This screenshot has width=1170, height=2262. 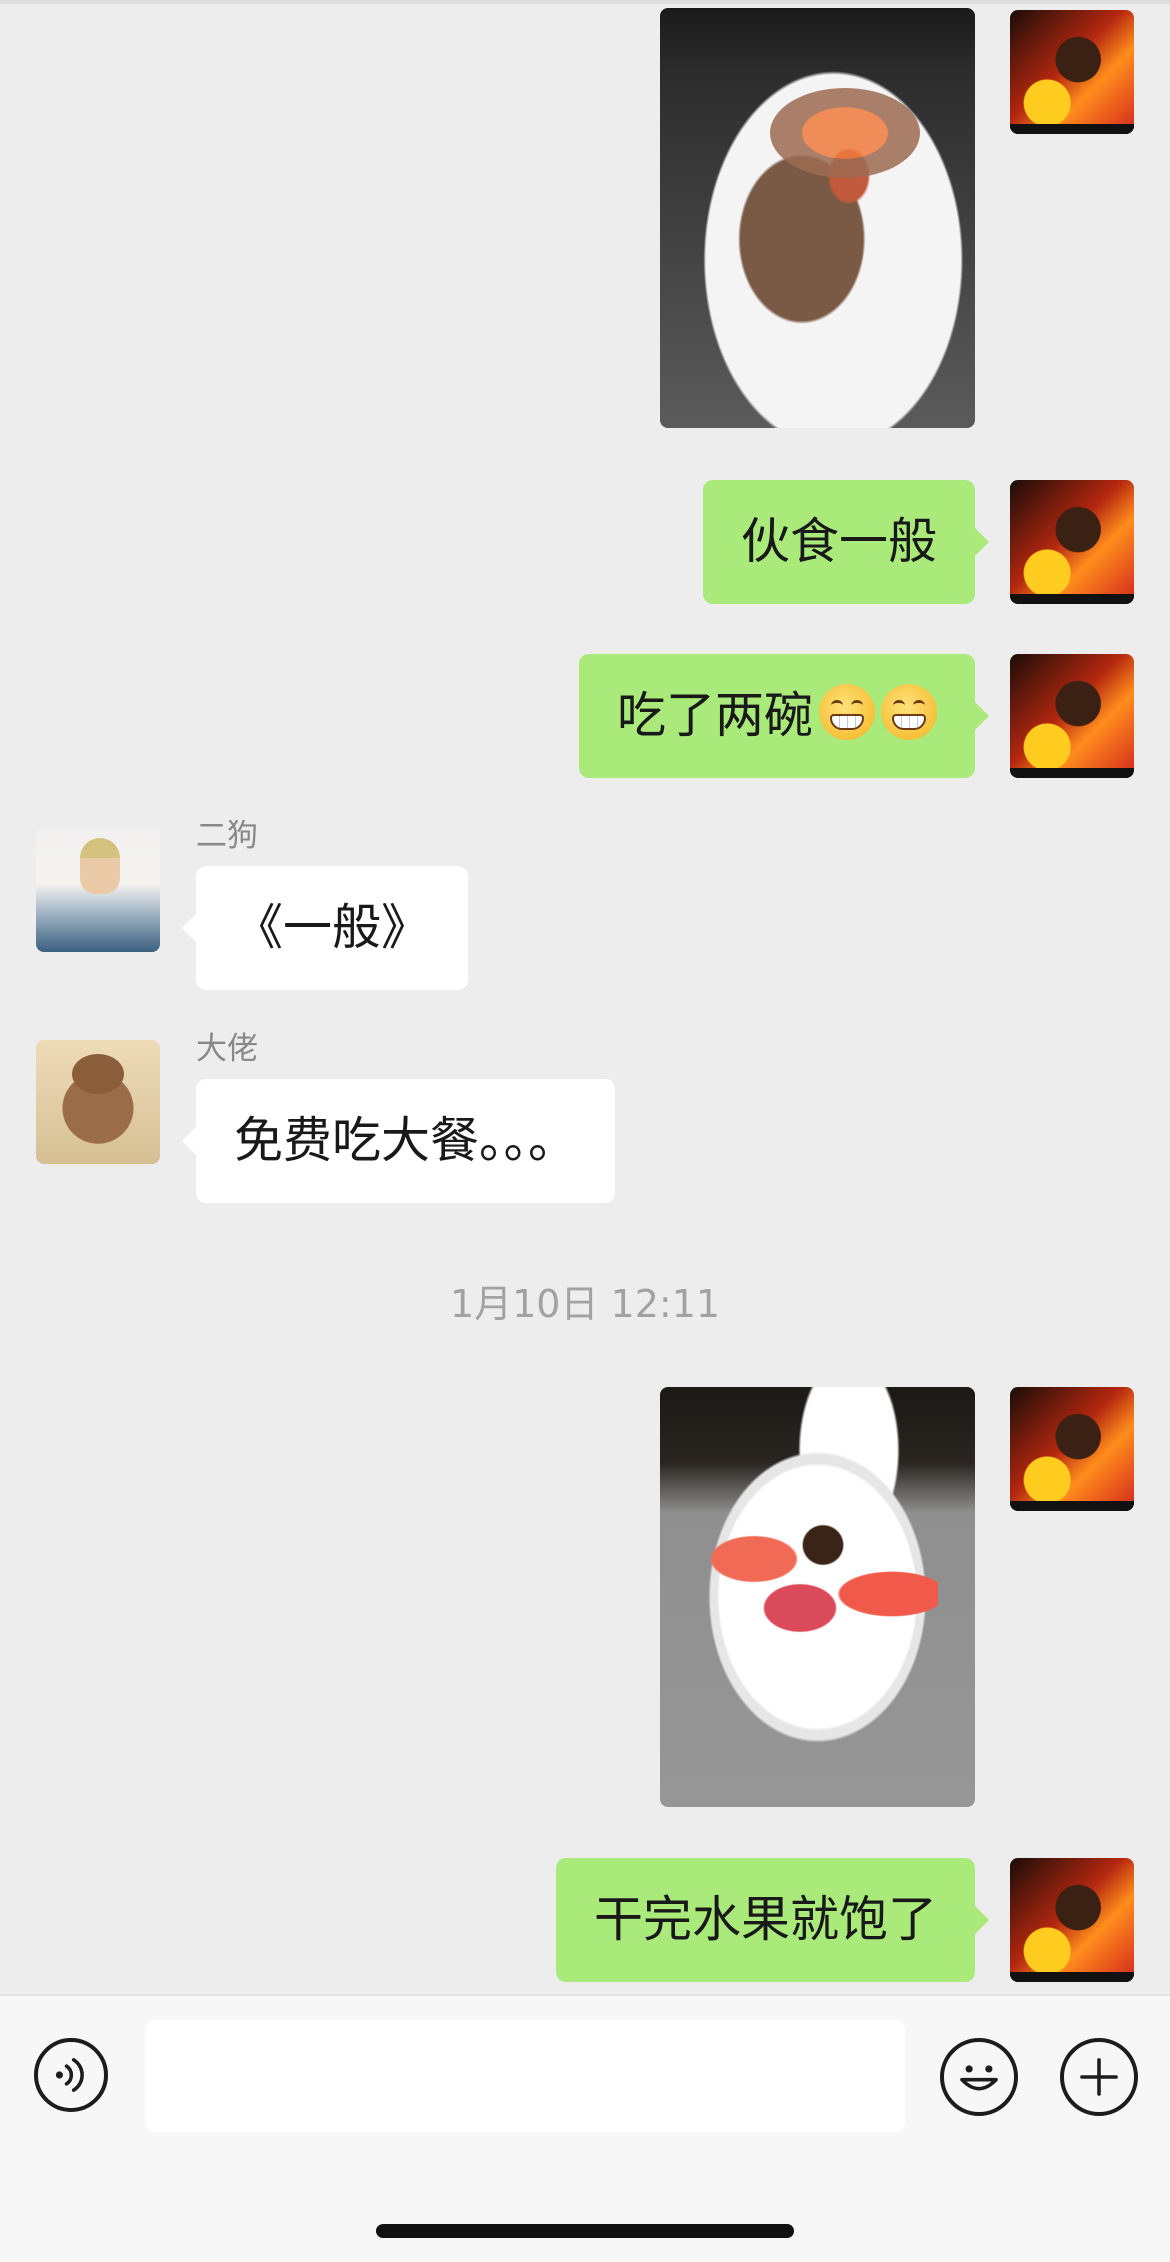 I want to click on dalao-avatar, so click(x=98, y=1102).